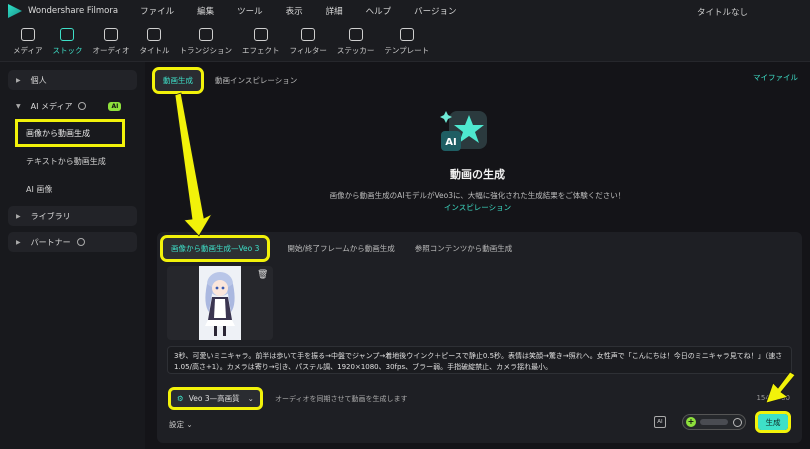  I want to click on sidebar-item-label: 個人, so click(38, 80).